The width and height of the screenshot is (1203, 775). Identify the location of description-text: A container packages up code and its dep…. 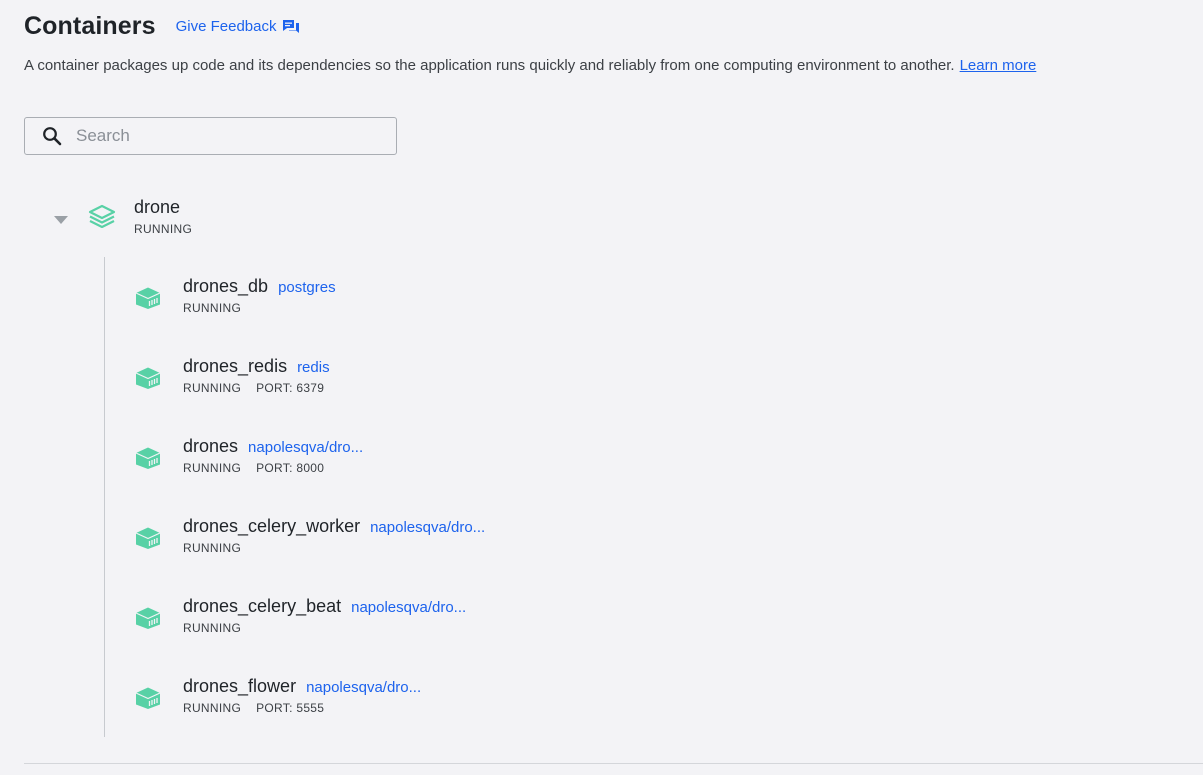
(489, 65).